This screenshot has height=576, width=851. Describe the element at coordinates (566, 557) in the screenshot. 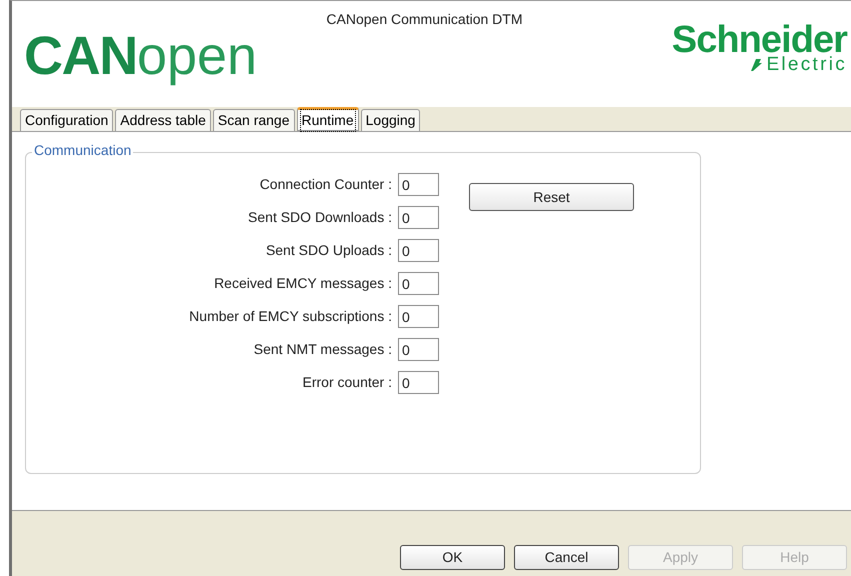

I see `dialog-button: Cancel` at that location.